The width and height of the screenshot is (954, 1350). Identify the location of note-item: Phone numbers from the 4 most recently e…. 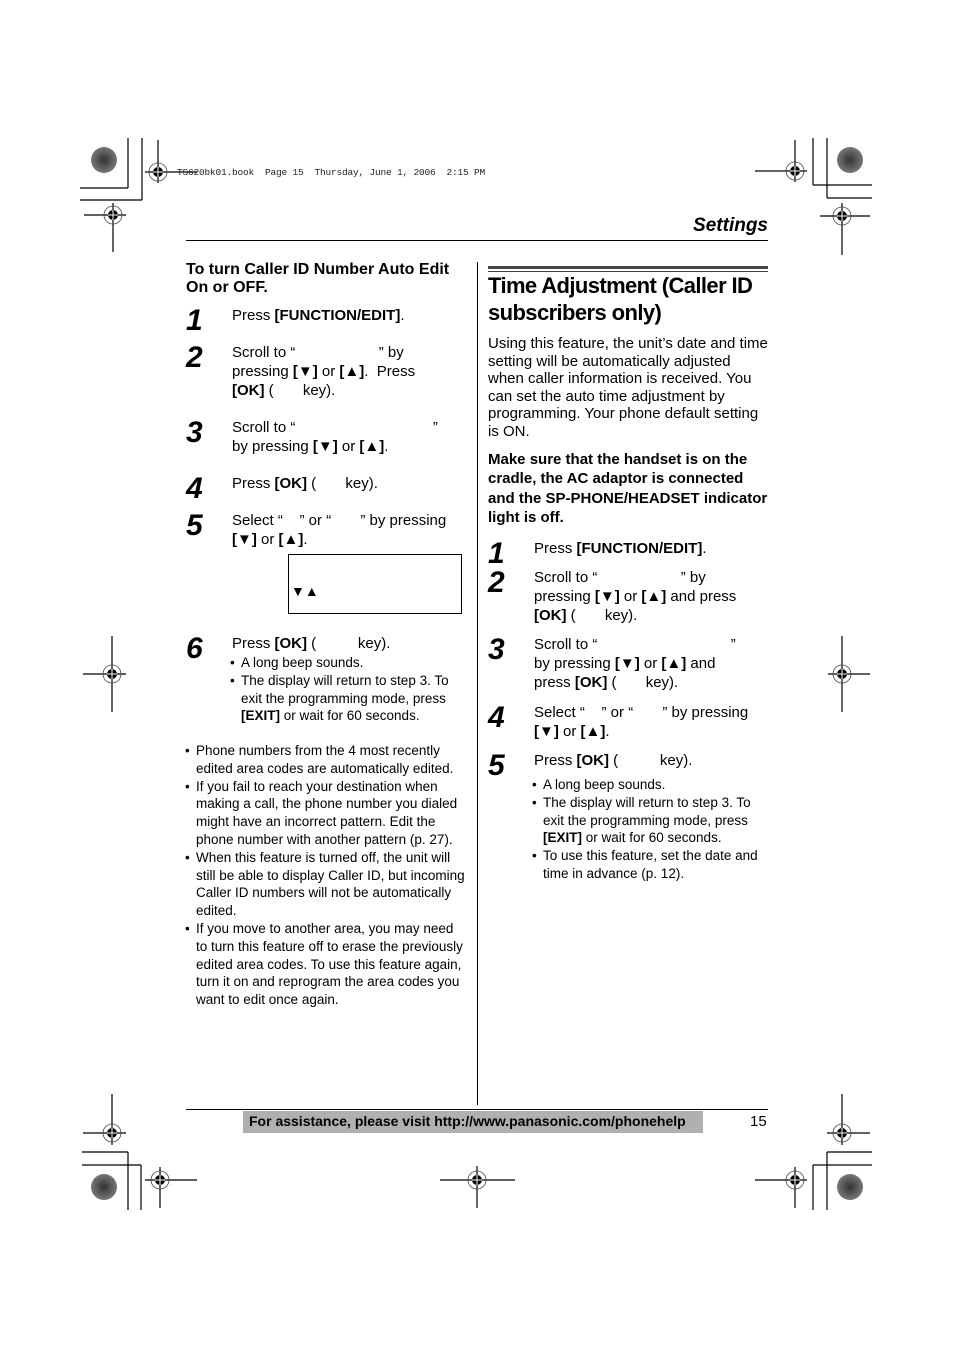
(326, 760).